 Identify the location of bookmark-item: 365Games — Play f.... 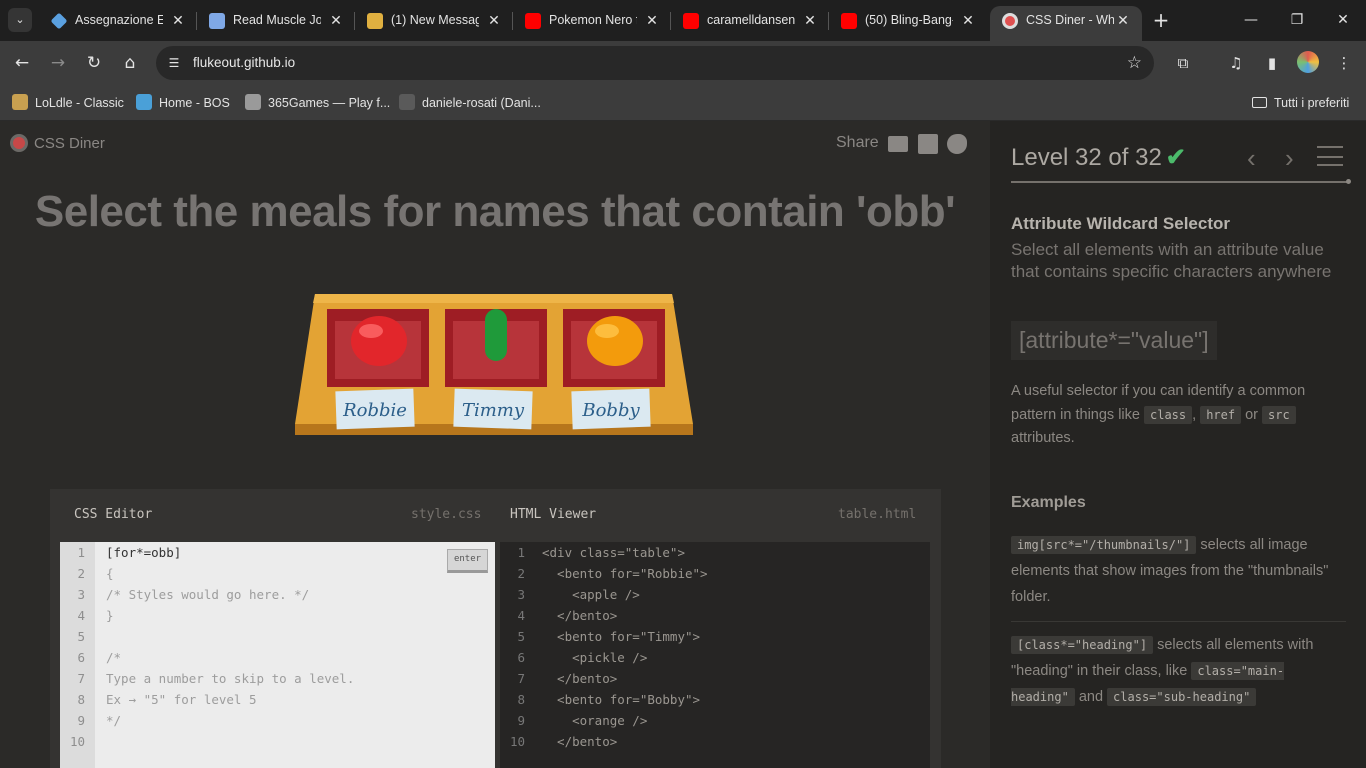
(317, 103).